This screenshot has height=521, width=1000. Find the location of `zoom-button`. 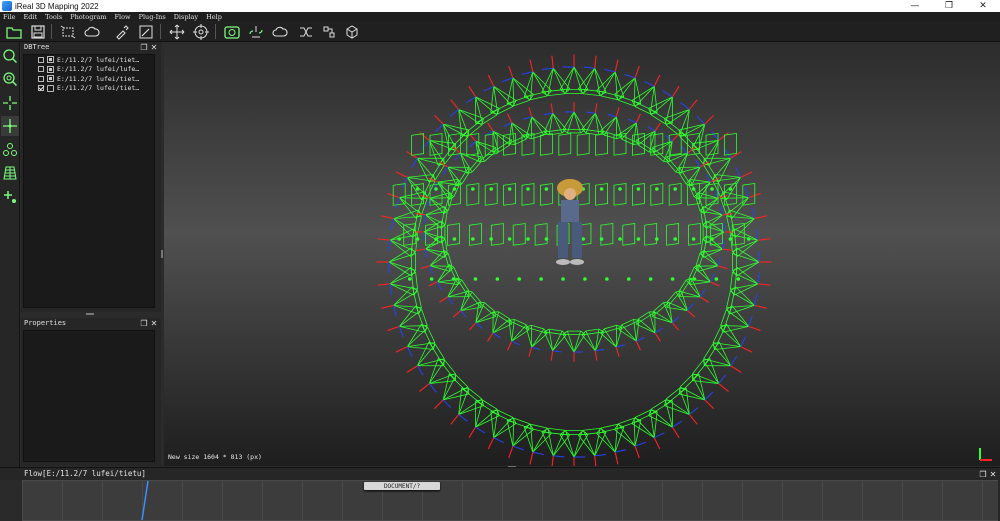

zoom-button is located at coordinates (10, 56).